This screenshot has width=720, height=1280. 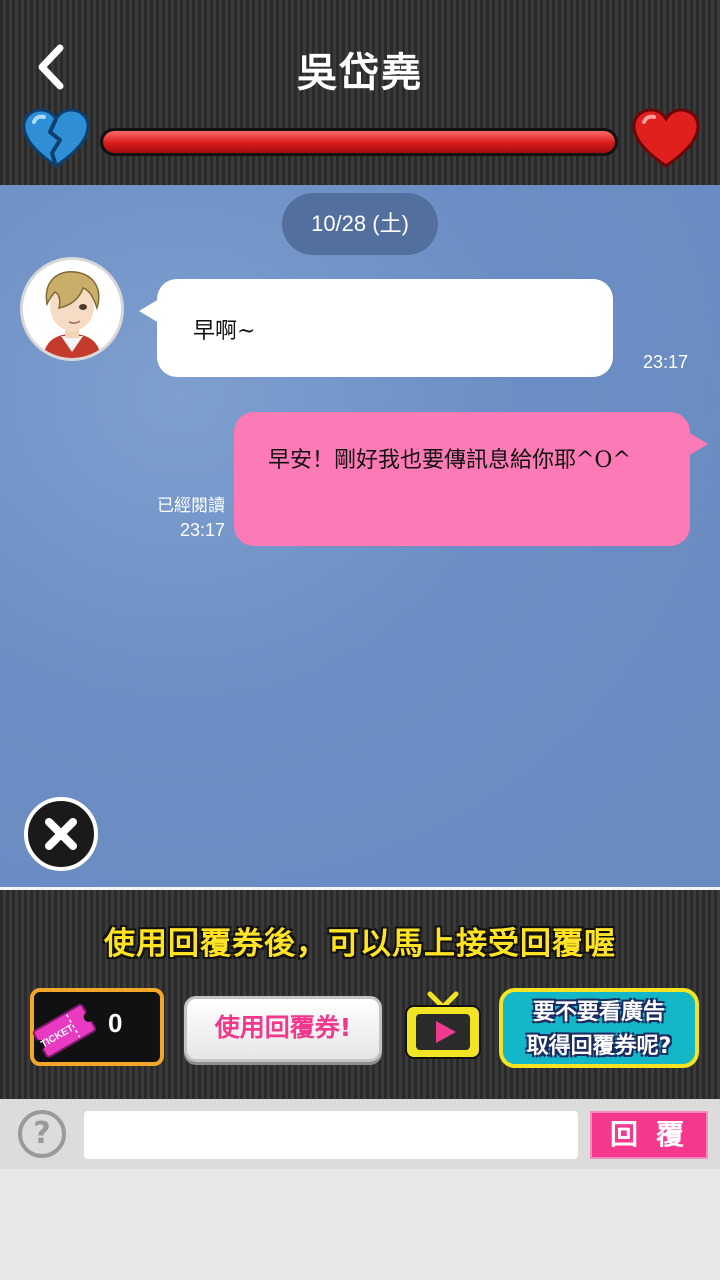 I want to click on incoming-message-text: 早啊~, so click(x=224, y=331).